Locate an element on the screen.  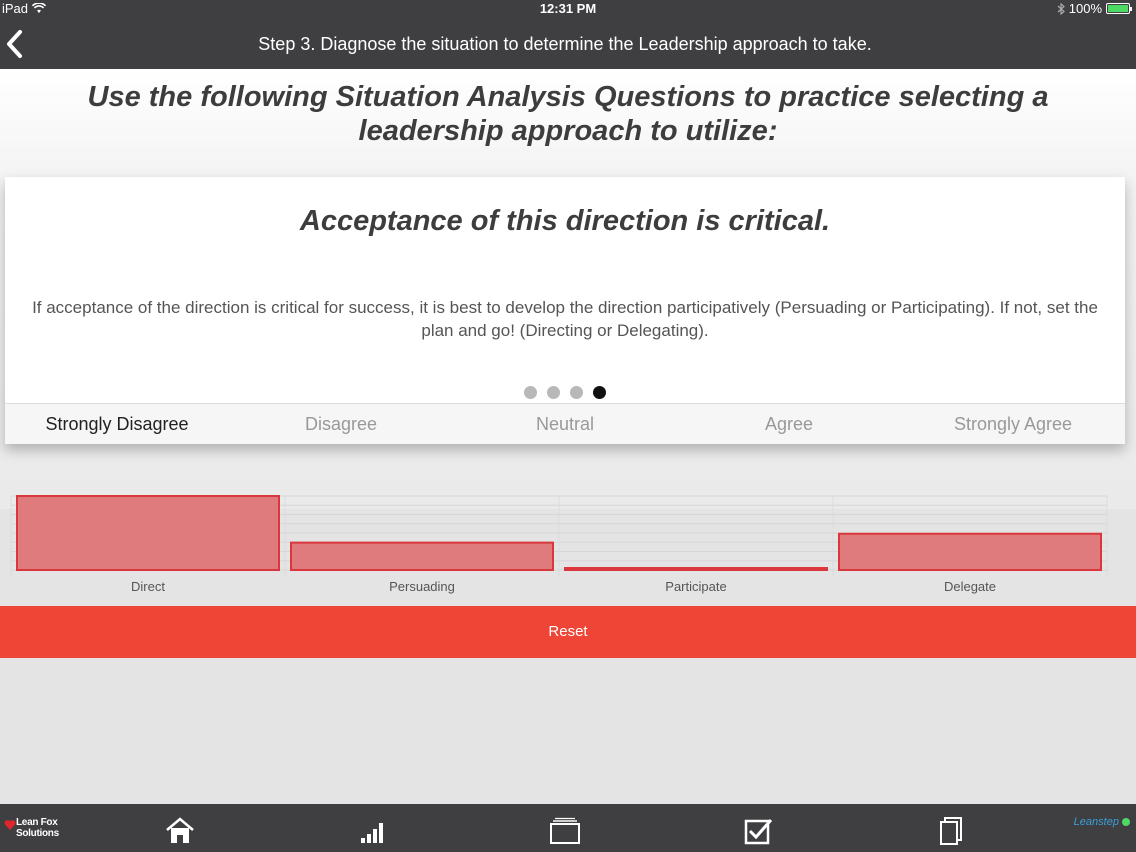
page-dot-active is located at coordinates (599, 392).